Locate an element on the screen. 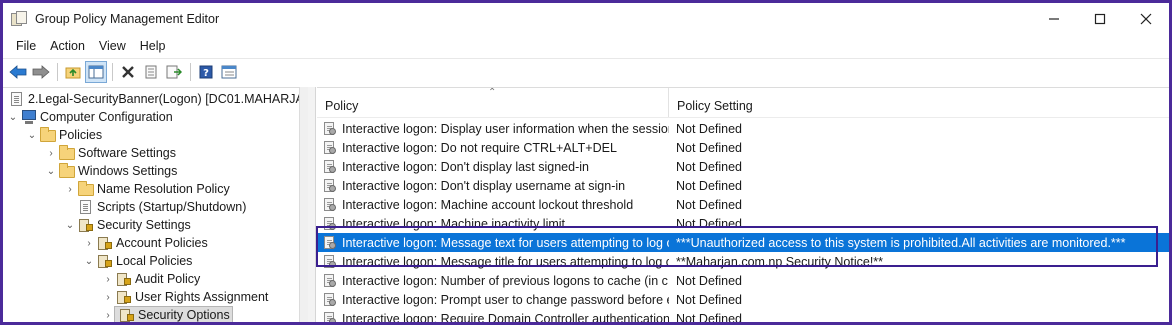 This screenshot has width=1172, height=325. menu-view: View is located at coordinates (112, 46).